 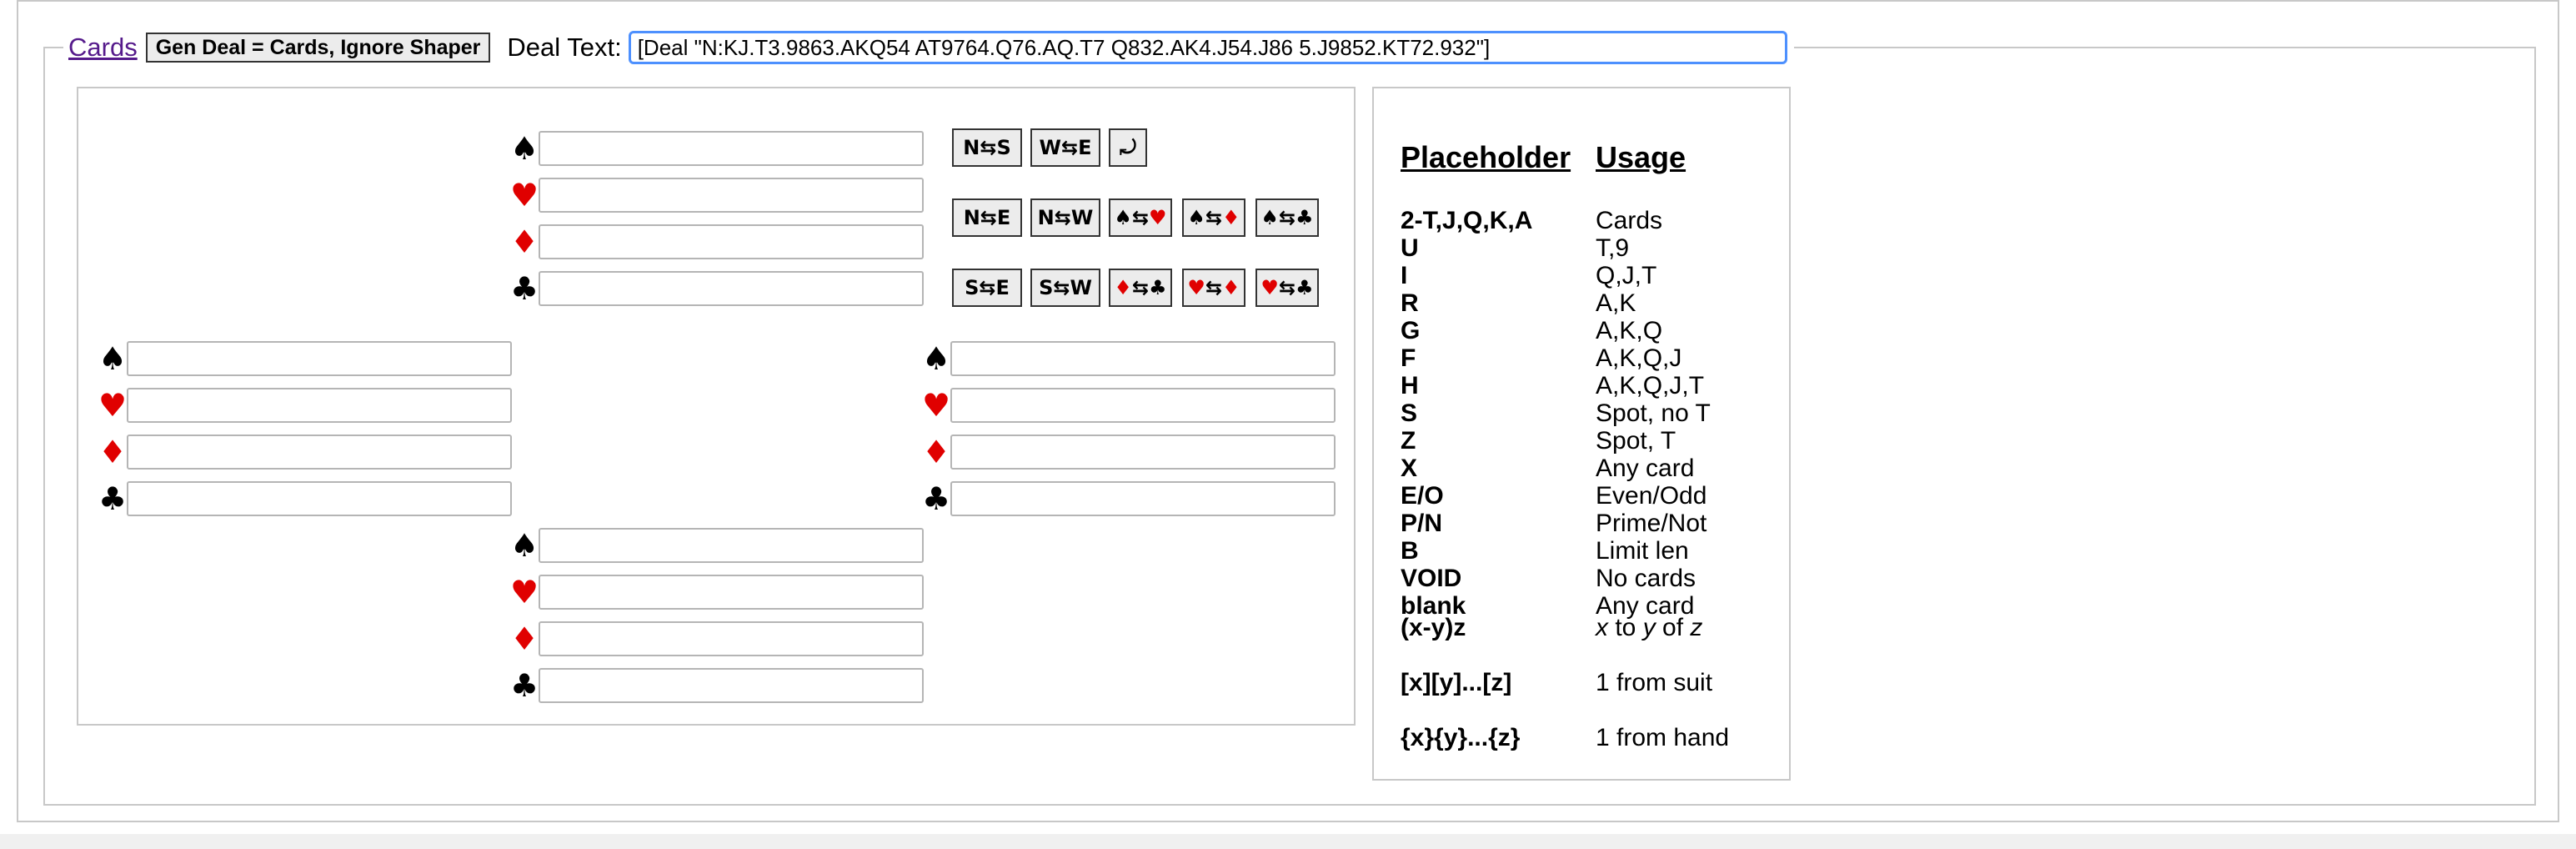 What do you see at coordinates (731, 242) in the screenshot?
I see `north-diamonds-input` at bounding box center [731, 242].